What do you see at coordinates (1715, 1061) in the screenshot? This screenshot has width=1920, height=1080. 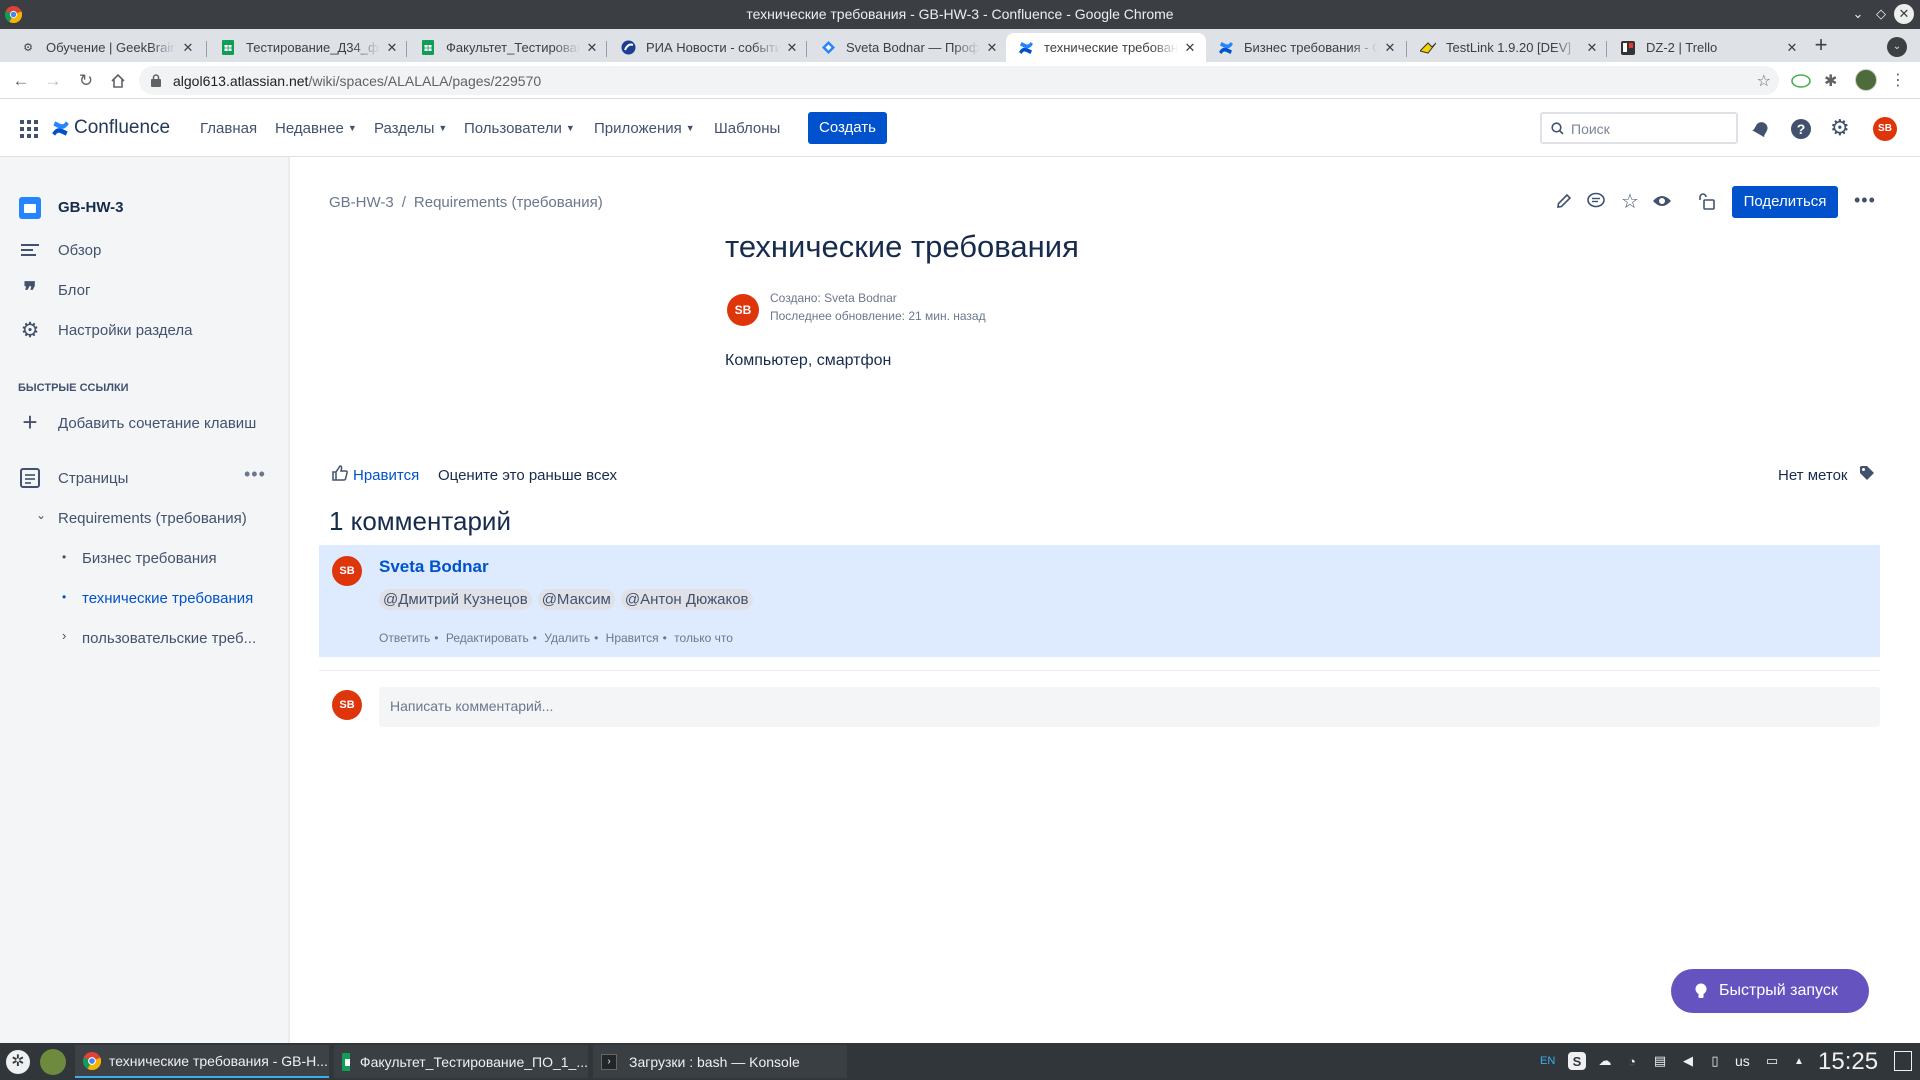 I see `battery-icon: ▯` at bounding box center [1715, 1061].